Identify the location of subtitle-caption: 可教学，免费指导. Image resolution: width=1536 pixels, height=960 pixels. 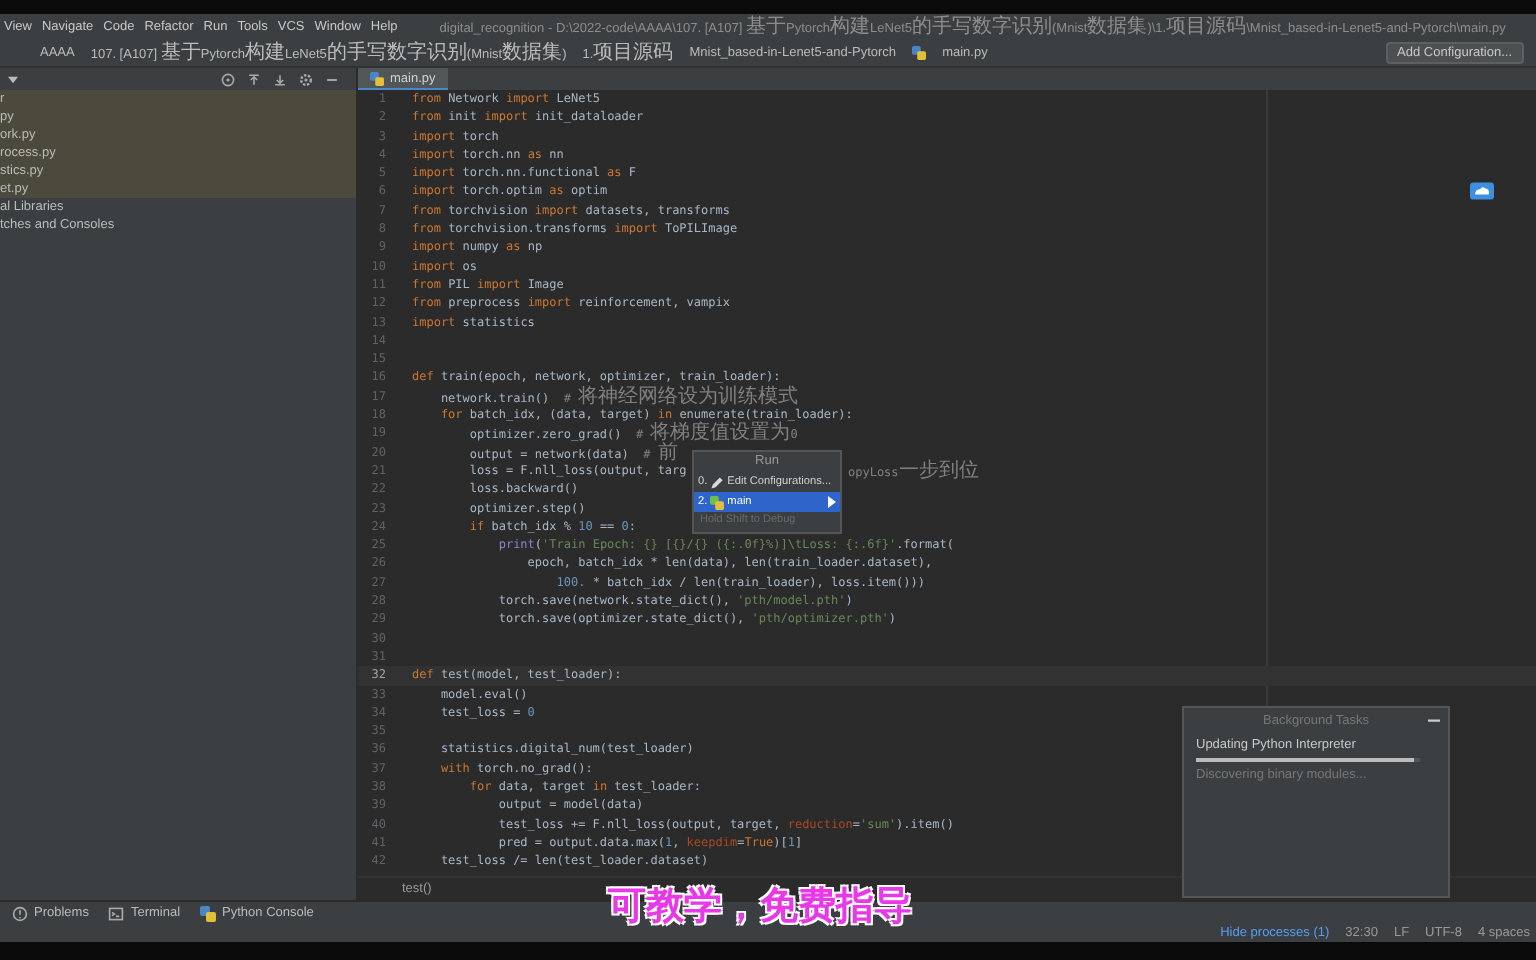
(760, 906).